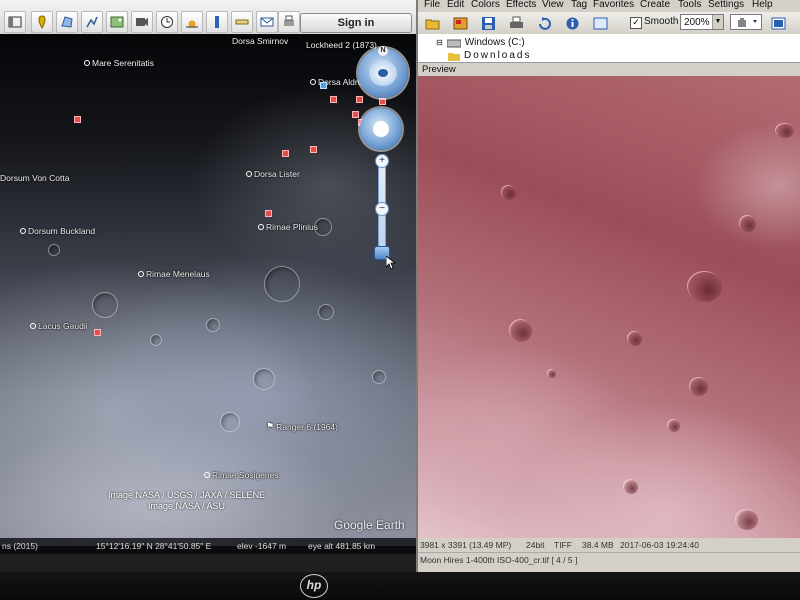  What do you see at coordinates (267, 22) in the screenshot?
I see `email-icon` at bounding box center [267, 22].